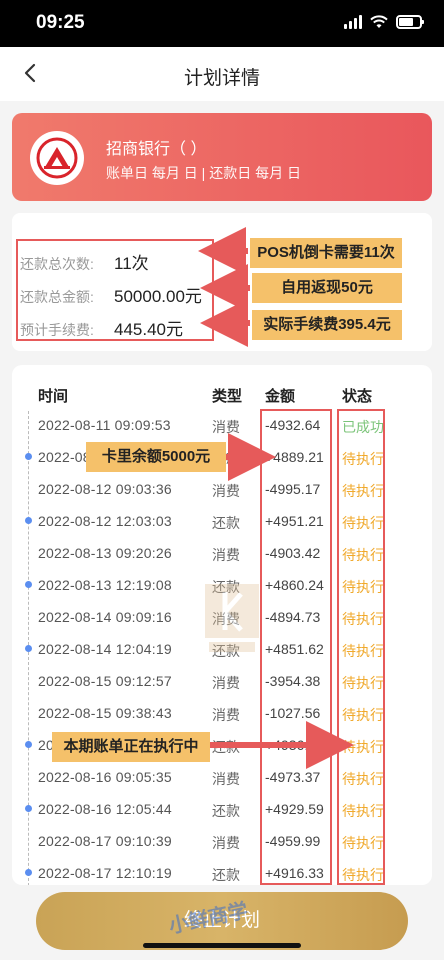  Describe the element at coordinates (131, 747) in the screenshot. I see `callout-current-bill: 本期账单正在执行中` at that location.